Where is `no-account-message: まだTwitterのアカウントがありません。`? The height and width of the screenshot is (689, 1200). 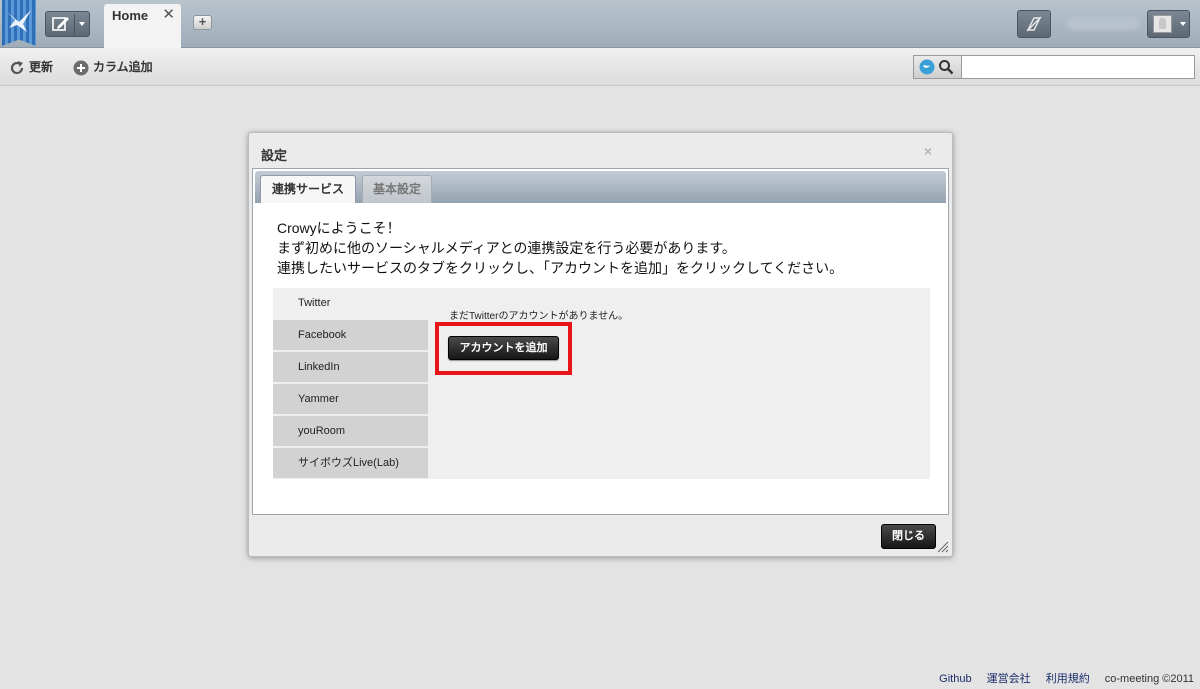
no-account-message: まだTwitterのアカウントがありません。 is located at coordinates (539, 316).